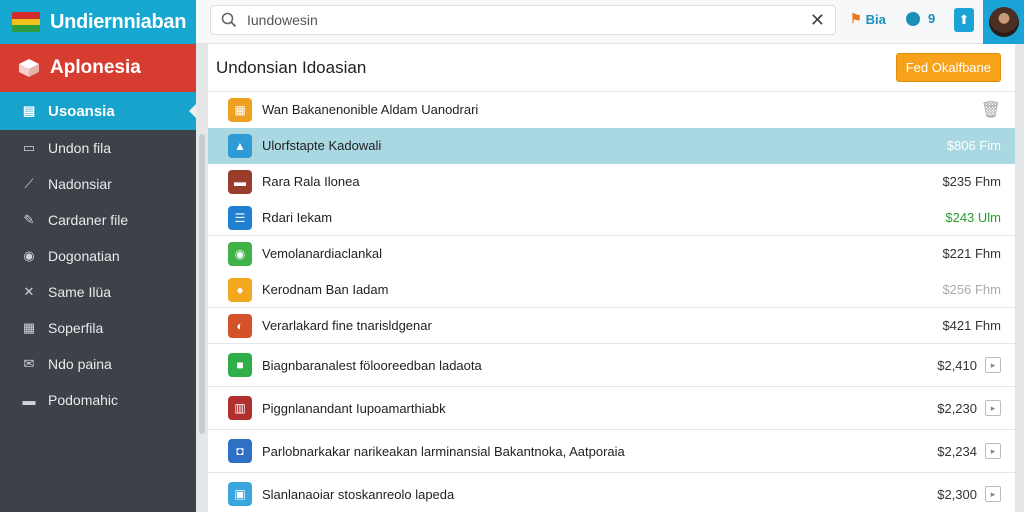 The width and height of the screenshot is (1024, 512). I want to click on sidebar-item: ◉ Dogonatian, so click(98, 256).